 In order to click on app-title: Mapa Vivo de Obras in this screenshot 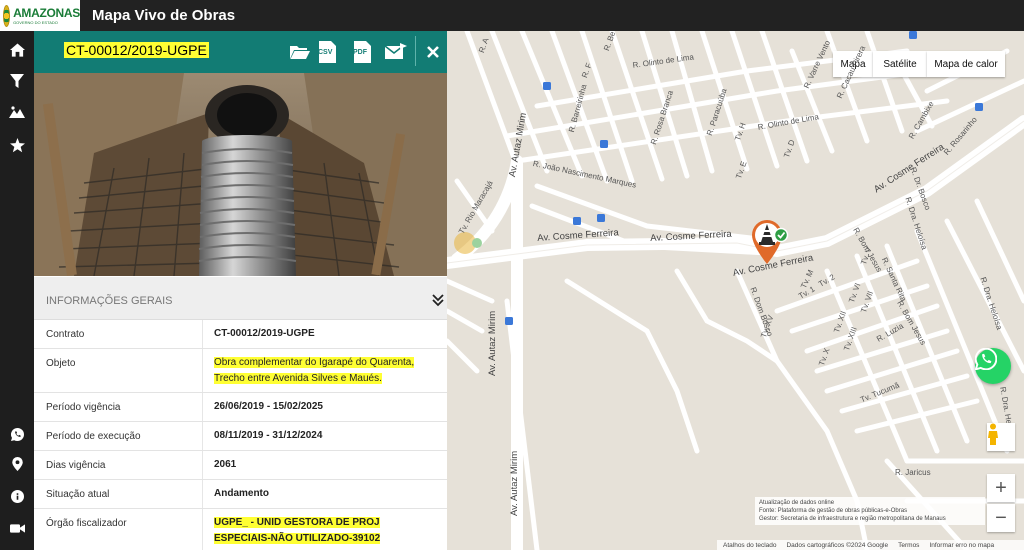, I will do `click(164, 15)`.